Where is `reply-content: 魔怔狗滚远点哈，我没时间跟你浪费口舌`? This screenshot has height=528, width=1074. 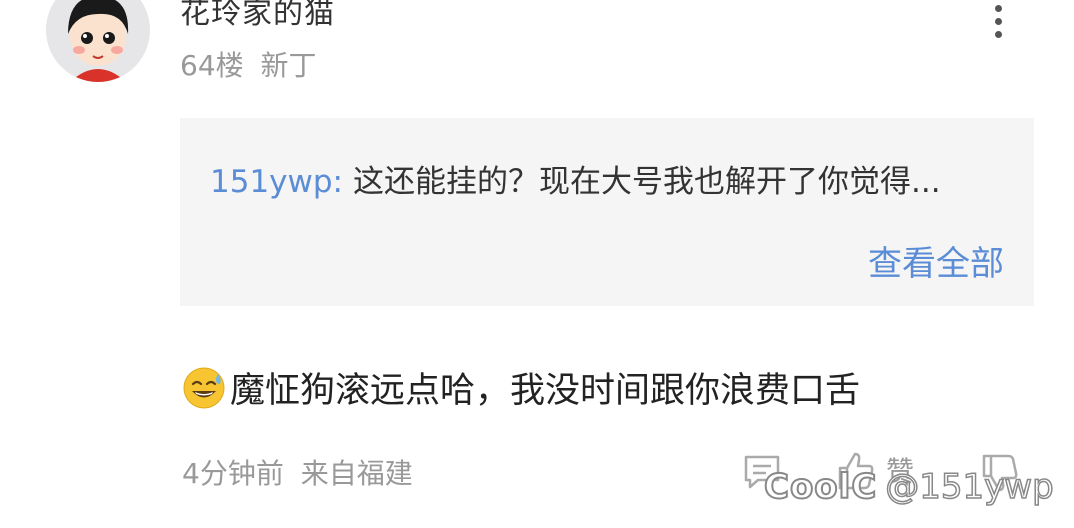
reply-content: 魔怔狗滚远点哈，我没时间跟你浪费口舌 is located at coordinates (521, 387).